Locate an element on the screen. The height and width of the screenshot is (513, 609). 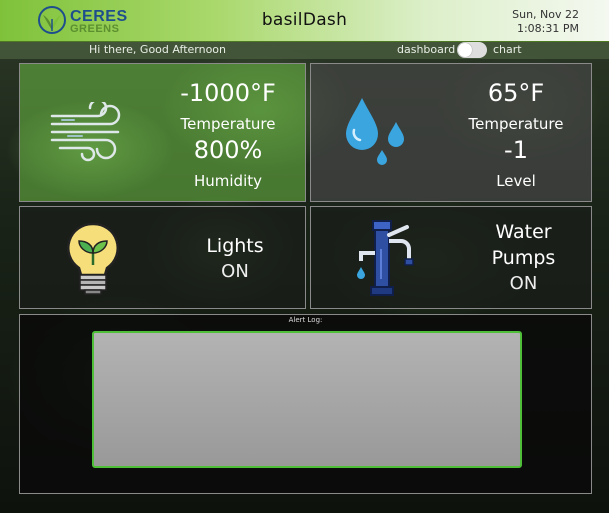
water-level-label: Level is located at coordinates (516, 181).